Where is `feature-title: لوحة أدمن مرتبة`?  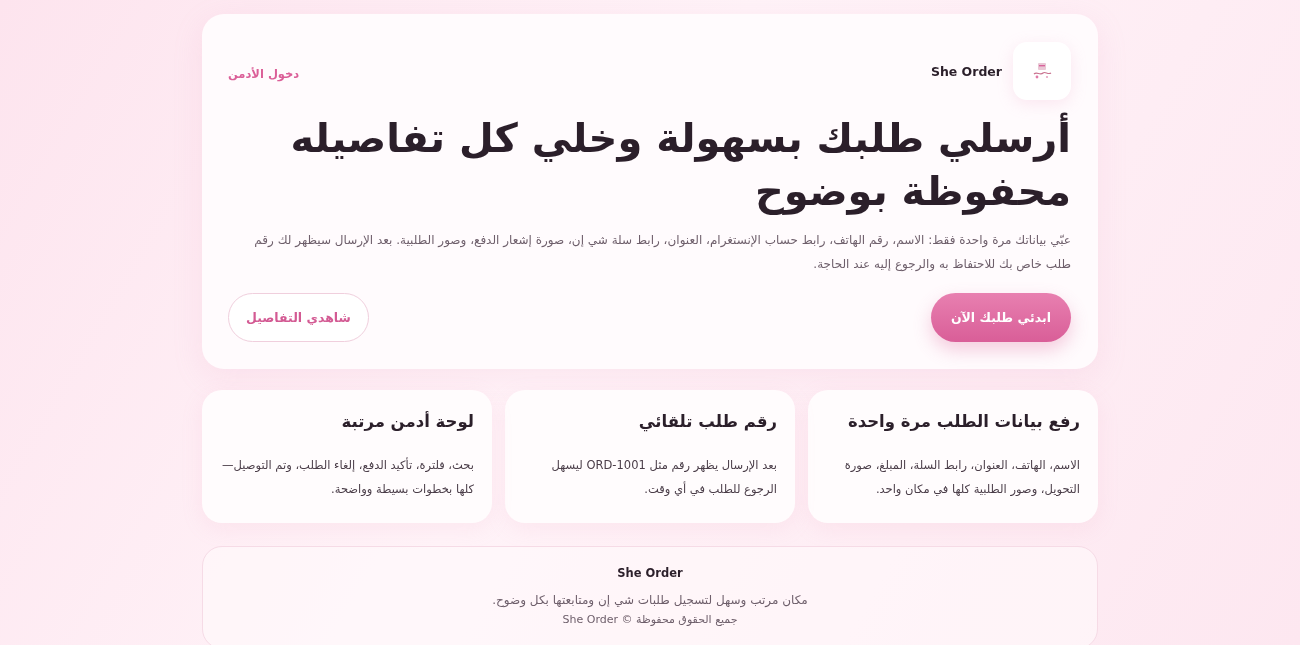
feature-title: لوحة أدمن مرتبة is located at coordinates (407, 421).